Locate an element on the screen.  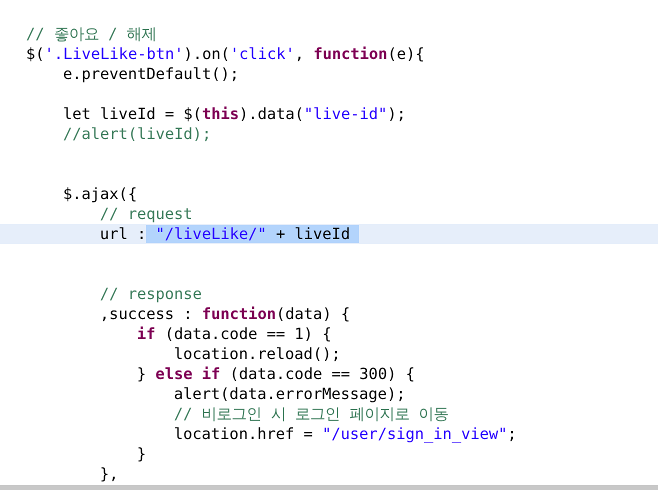
code-line: } else if (data.code == 300) { is located at coordinates (275, 374).